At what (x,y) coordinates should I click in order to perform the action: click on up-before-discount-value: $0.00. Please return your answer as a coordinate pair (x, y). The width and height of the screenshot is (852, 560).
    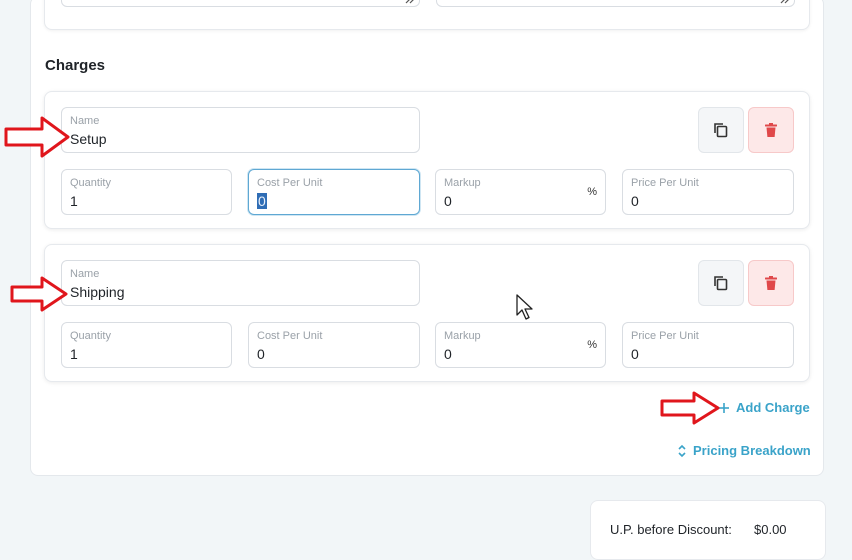
    Looking at the image, I should click on (770, 529).